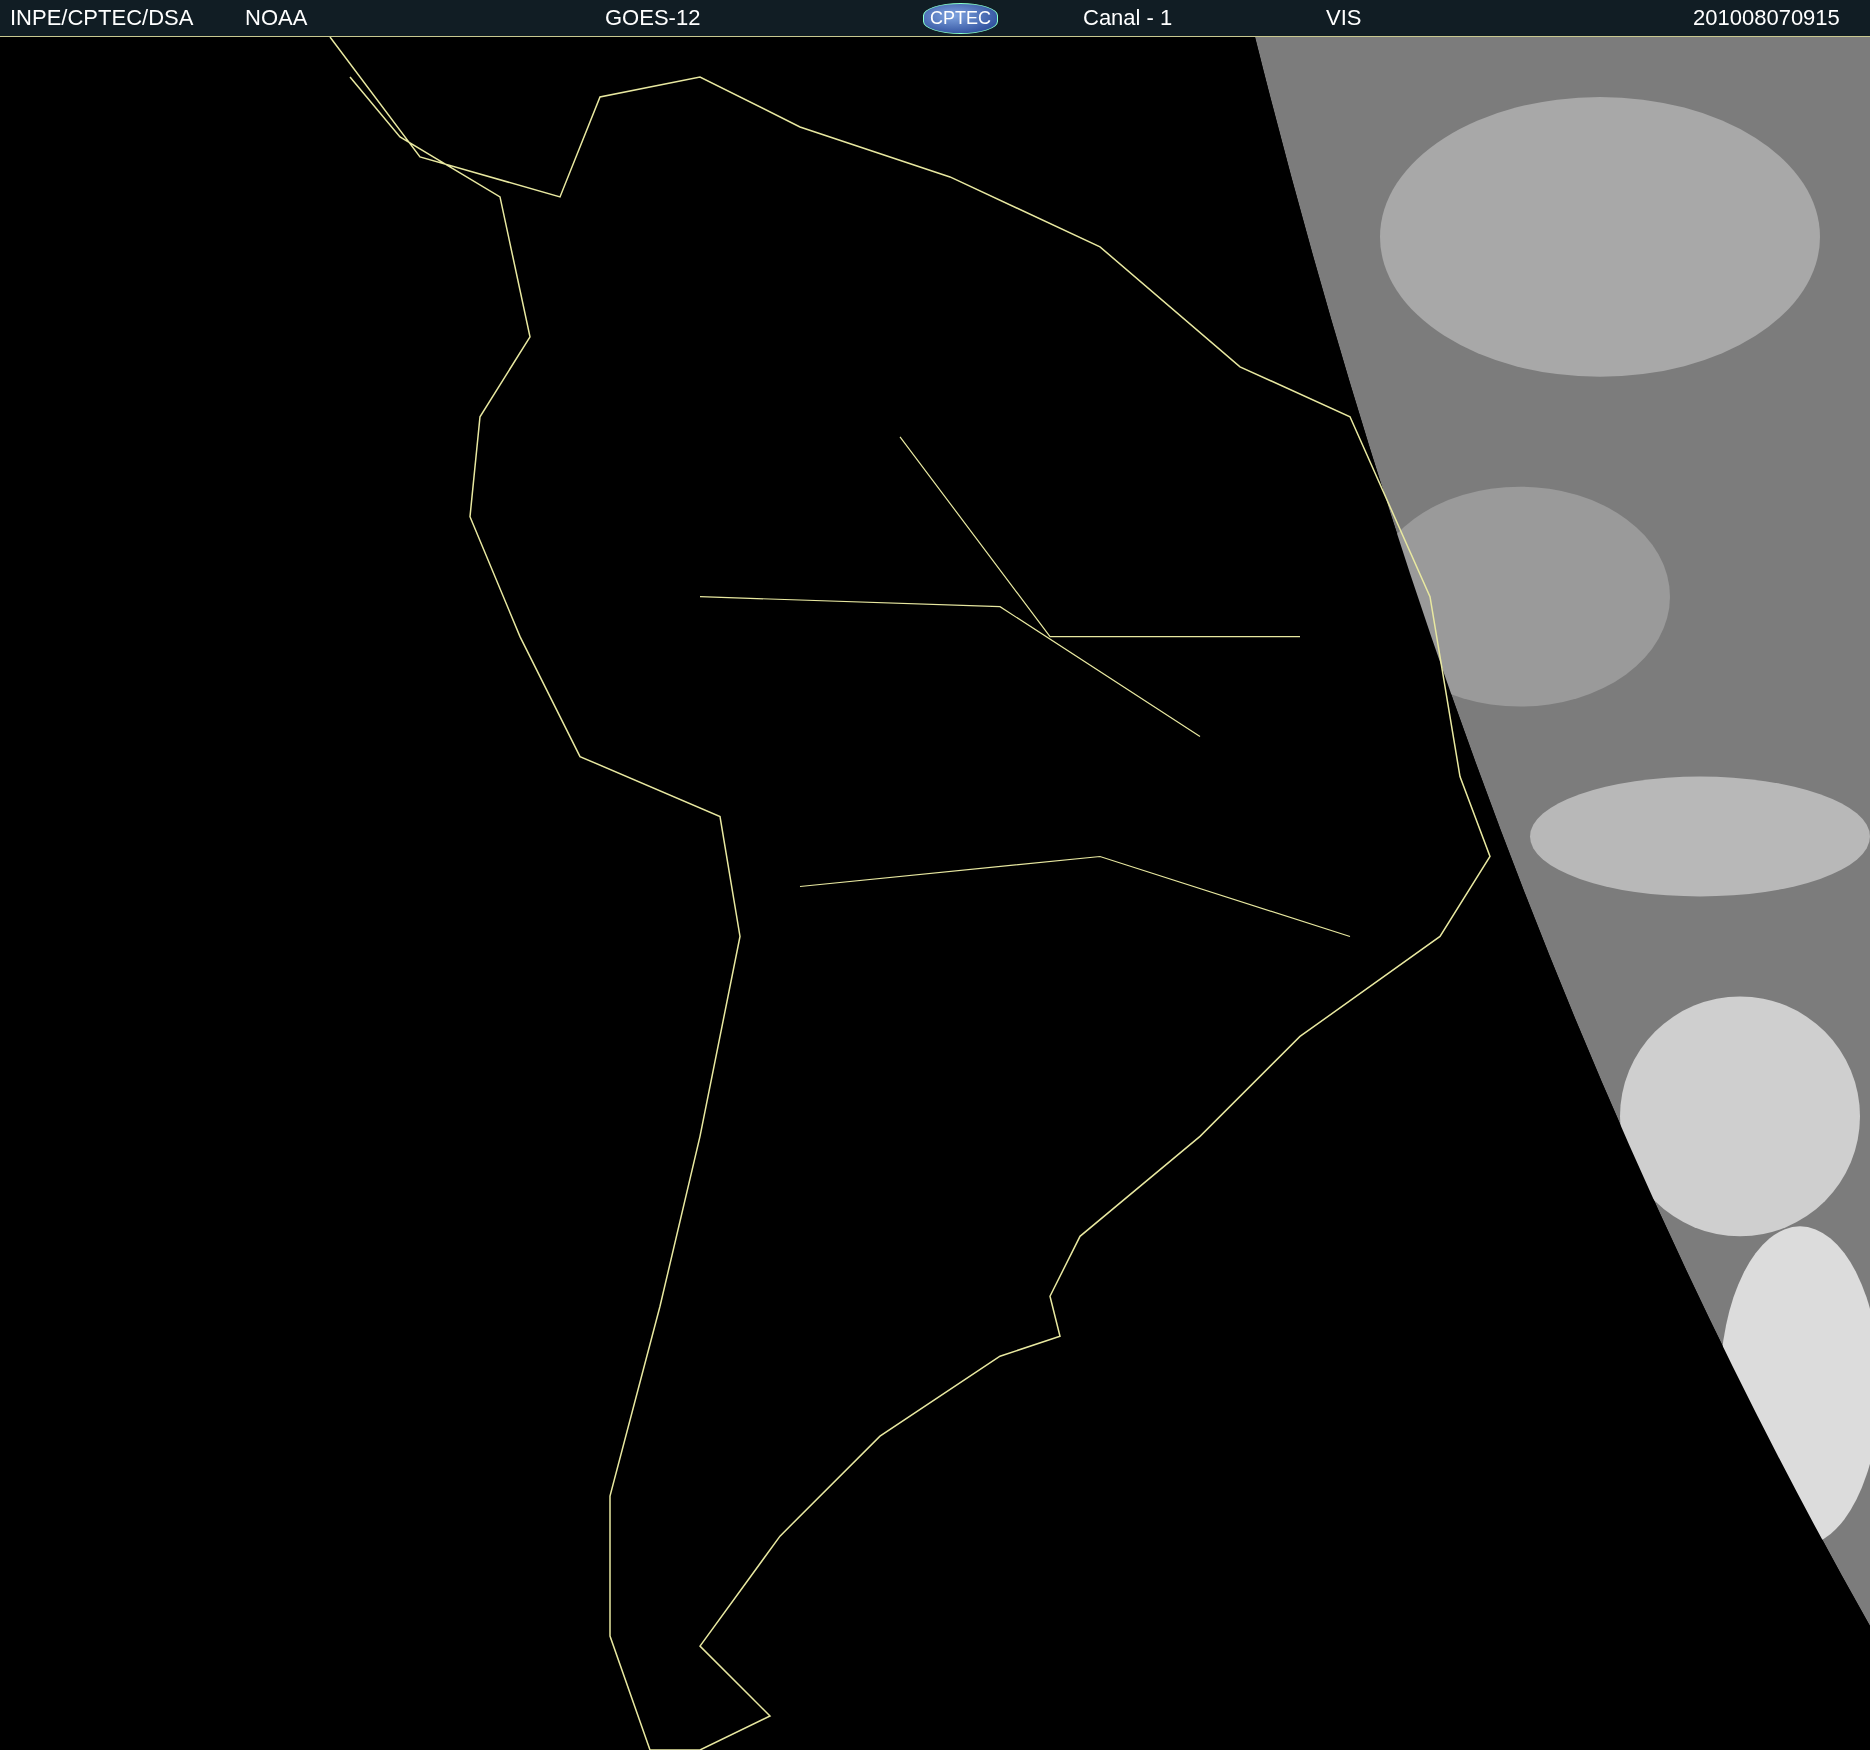  Describe the element at coordinates (276, 18) in the screenshot. I see `header-label: NOAA` at that location.